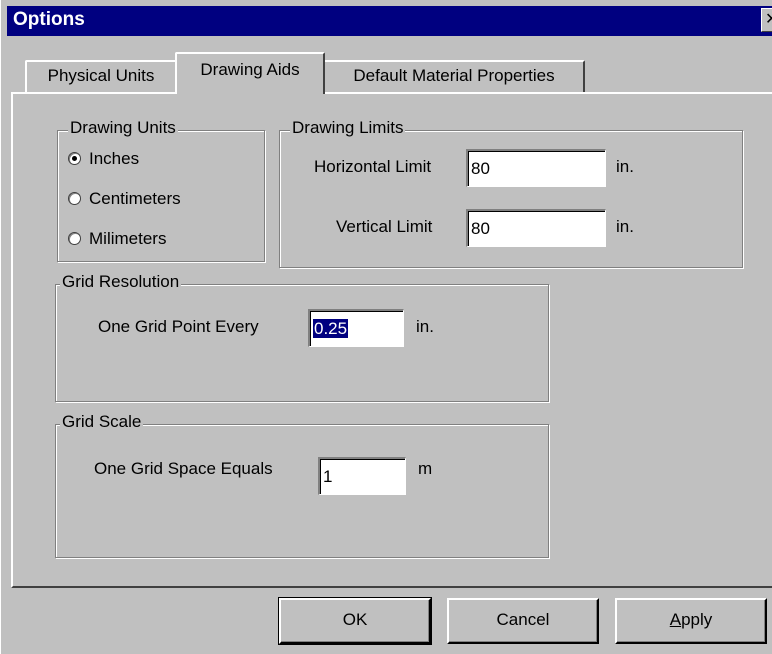 This screenshot has height=654, width=772. I want to click on tab-label: Default Material Properties, so click(454, 75).